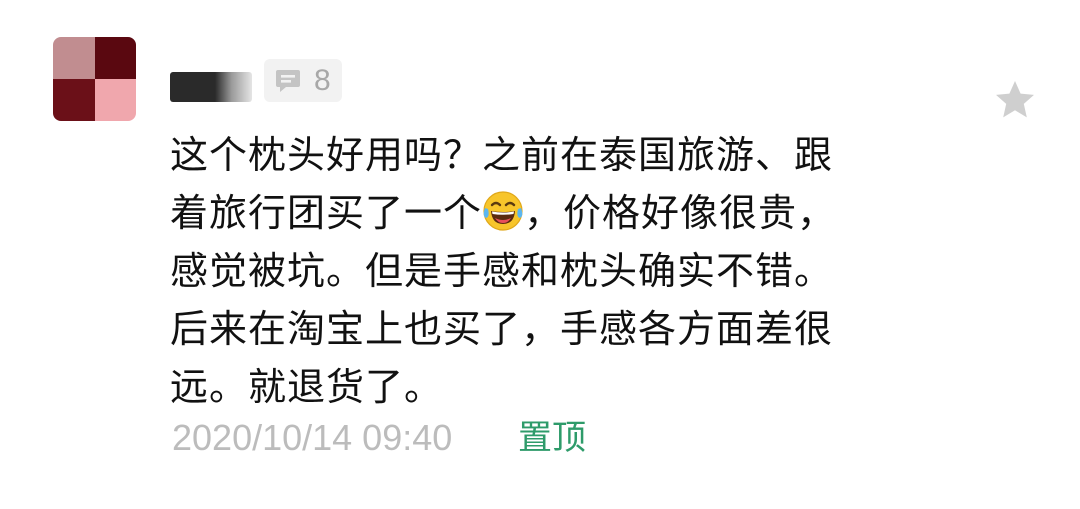 The height and width of the screenshot is (509, 1080). What do you see at coordinates (312, 437) in the screenshot?
I see `comment-timestamp: 2020/10/14 09:40` at bounding box center [312, 437].